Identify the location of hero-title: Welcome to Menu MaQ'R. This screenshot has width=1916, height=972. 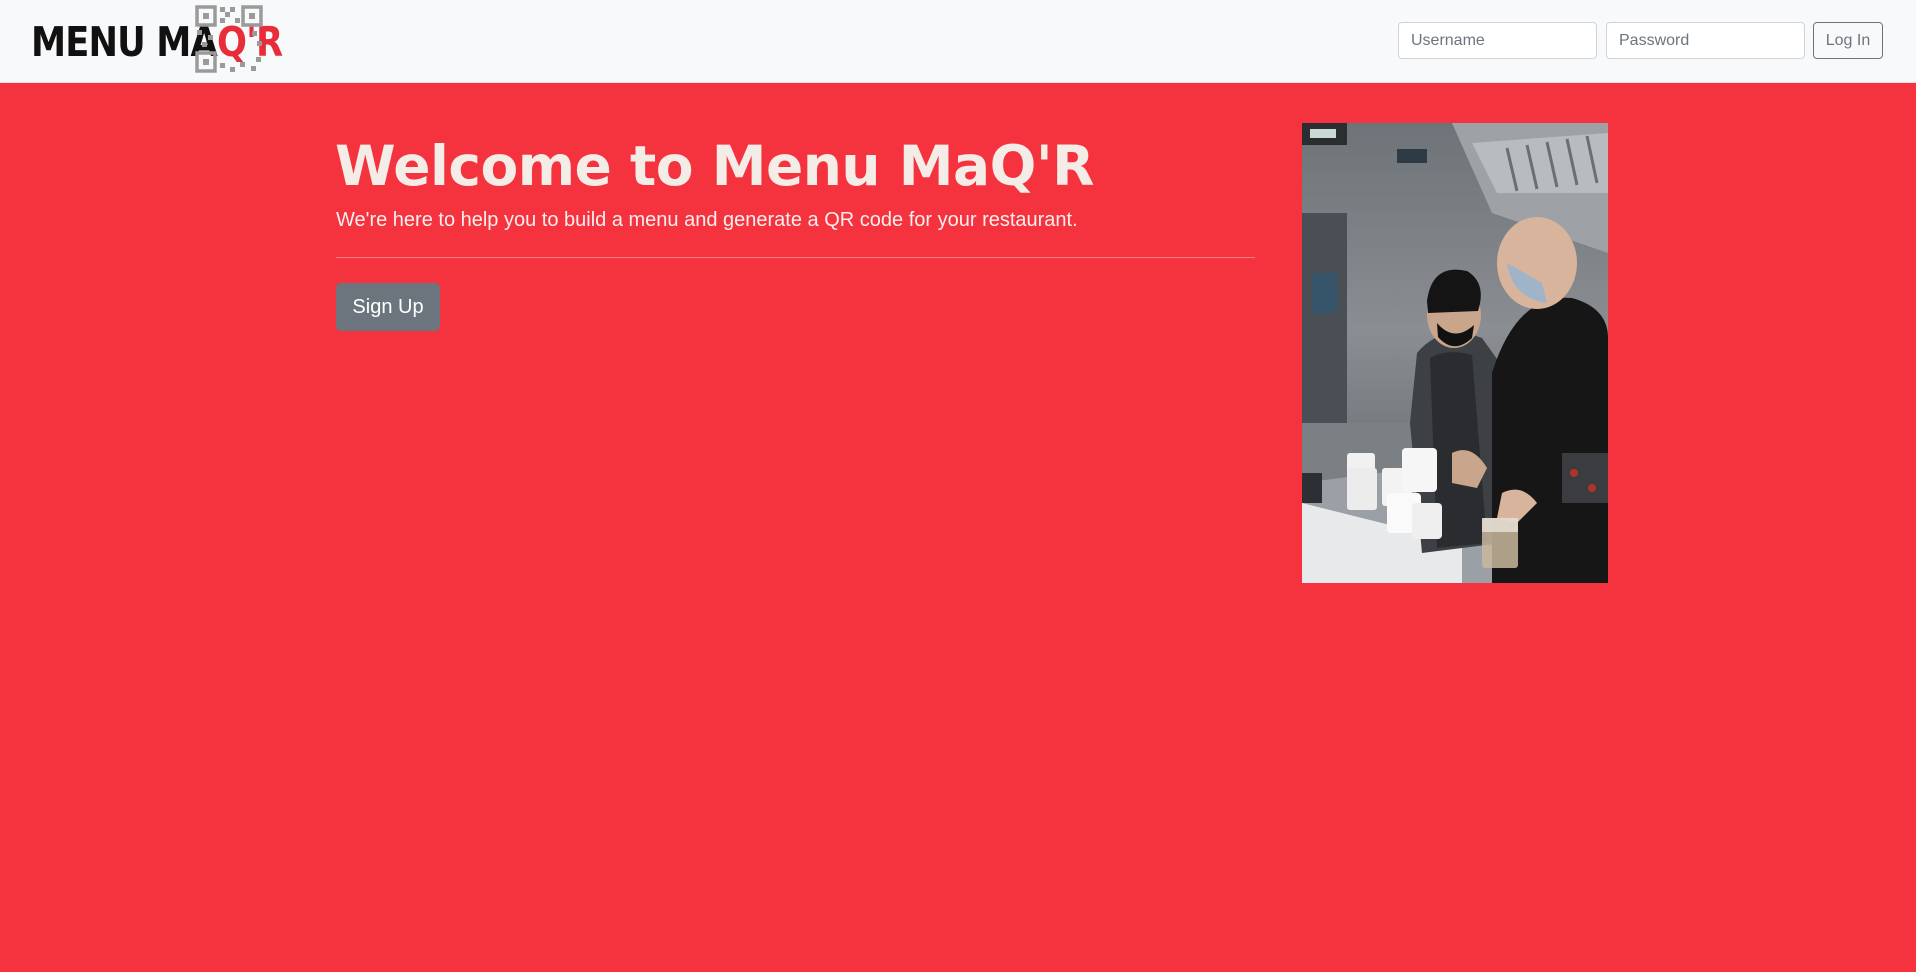
(715, 166).